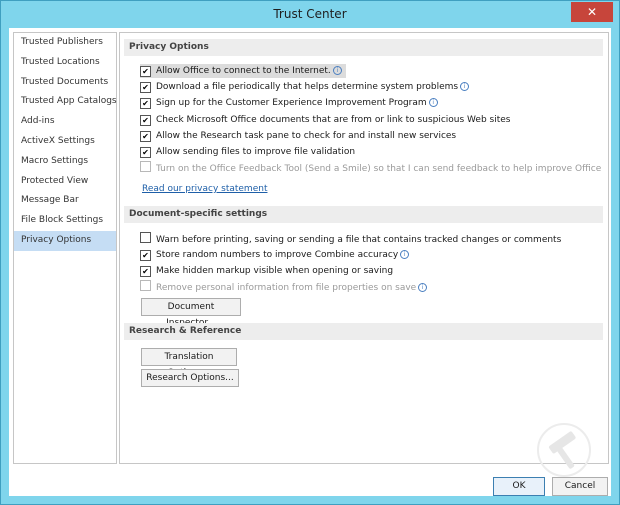 This screenshot has height=505, width=620. I want to click on sidebar-item-protected-view: Protected View, so click(65, 182).